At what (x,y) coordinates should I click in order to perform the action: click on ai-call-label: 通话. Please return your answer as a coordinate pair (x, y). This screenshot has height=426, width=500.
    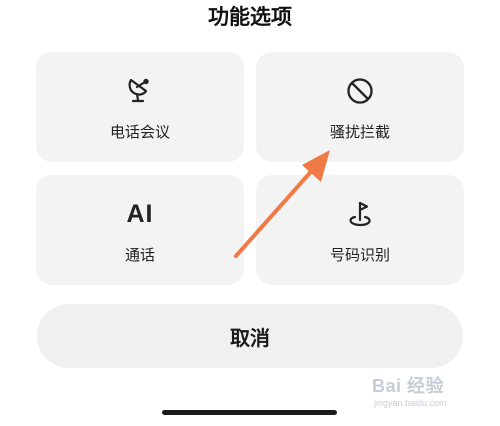
    Looking at the image, I should click on (139, 255).